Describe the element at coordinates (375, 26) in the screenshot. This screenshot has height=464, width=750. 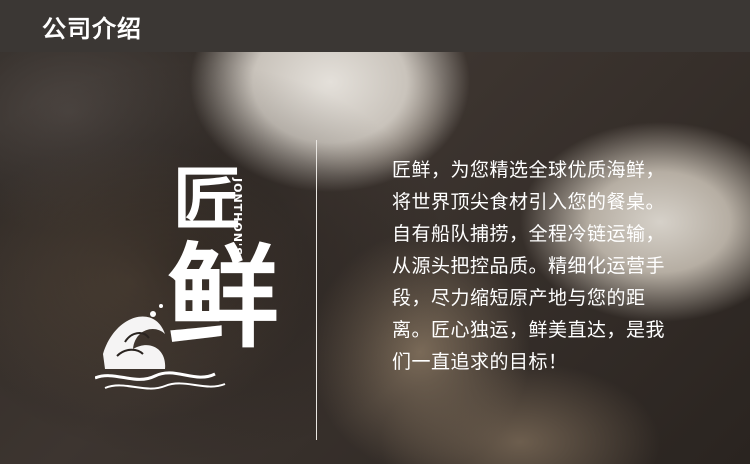
I see `section-header: 公司介绍` at that location.